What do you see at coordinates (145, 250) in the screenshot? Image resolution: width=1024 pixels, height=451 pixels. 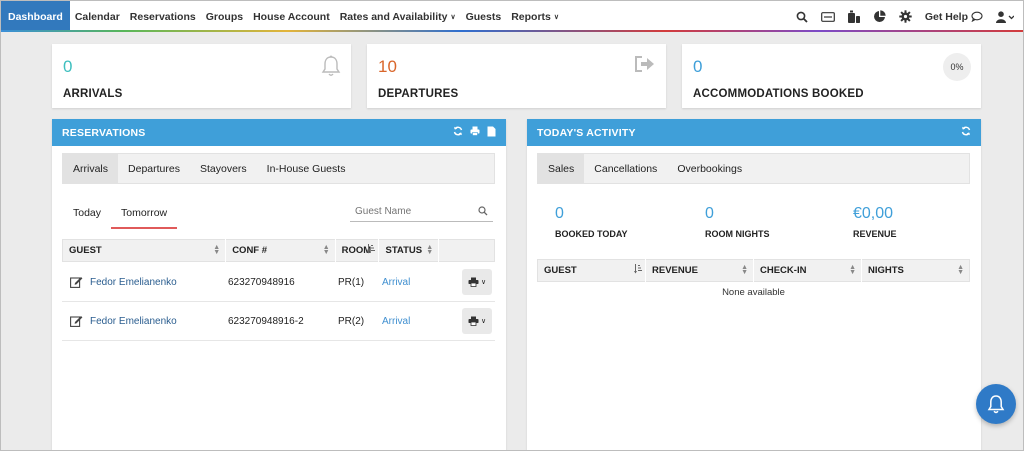 I see `col-guest: GUEST ▲ ▼` at bounding box center [145, 250].